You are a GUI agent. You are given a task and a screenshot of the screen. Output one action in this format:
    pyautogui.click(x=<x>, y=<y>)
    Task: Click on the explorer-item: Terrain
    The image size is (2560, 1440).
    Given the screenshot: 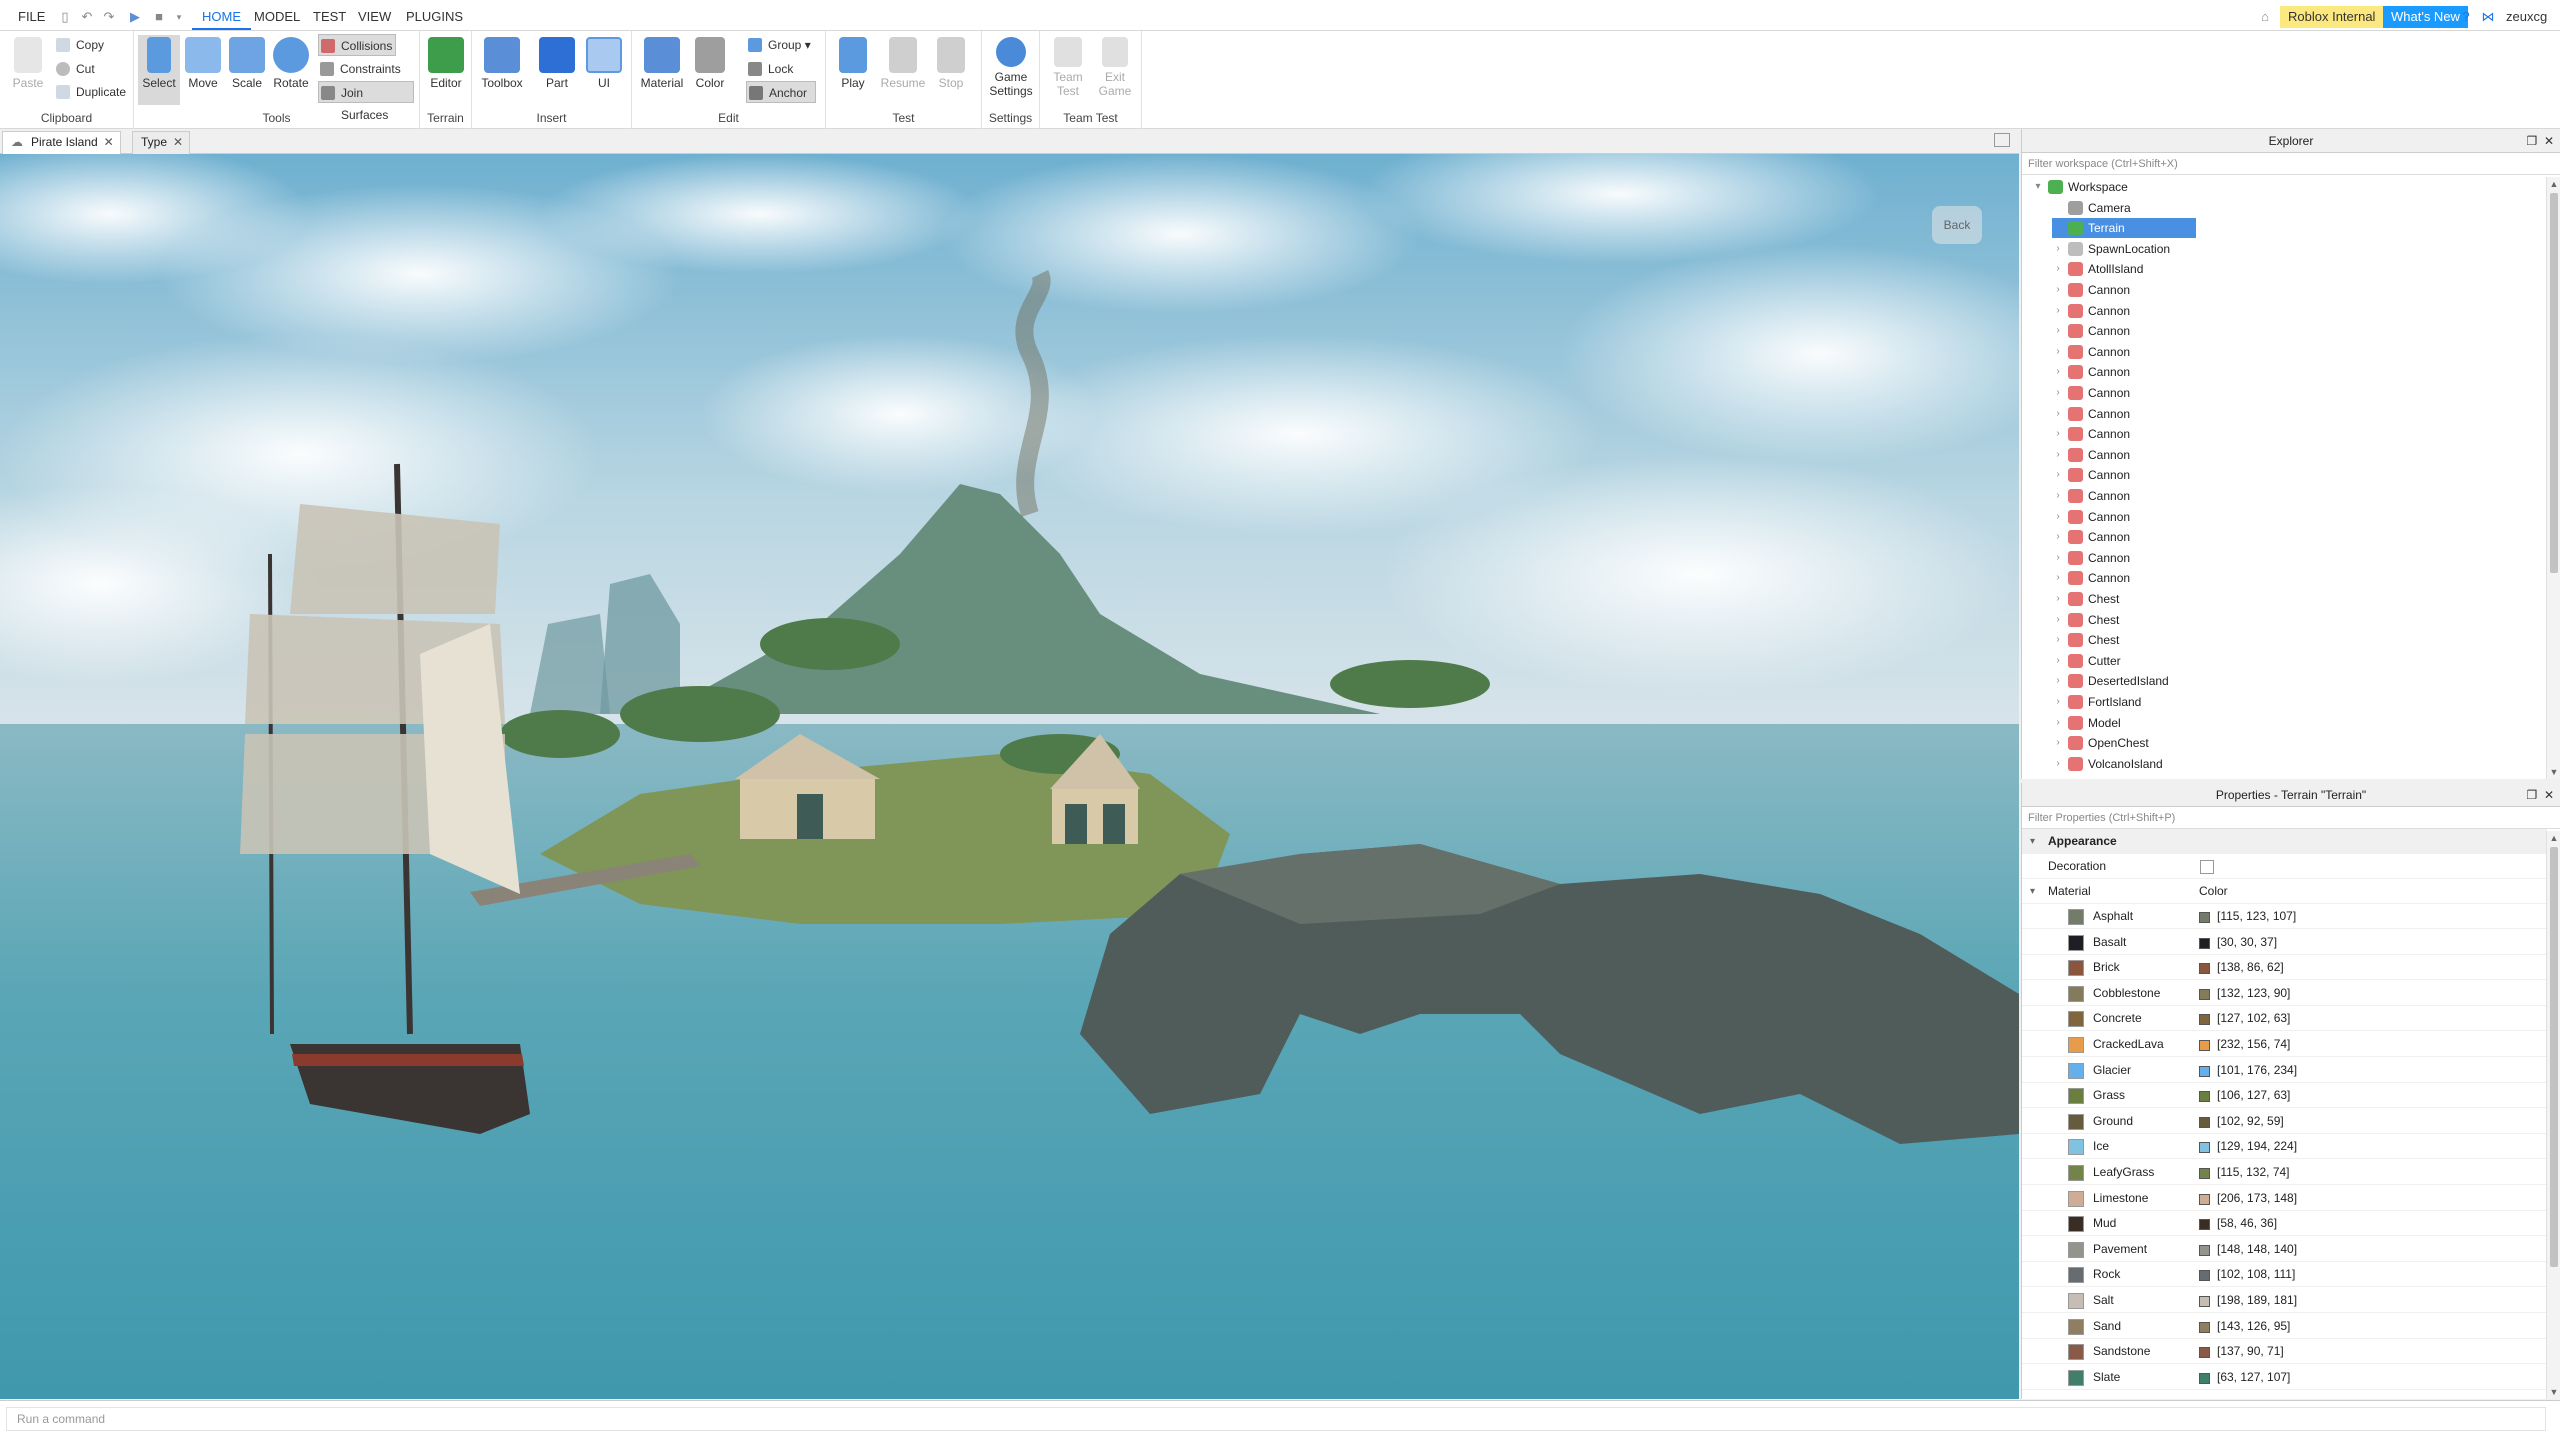 What is the action you would take?
    pyautogui.click(x=2124, y=228)
    